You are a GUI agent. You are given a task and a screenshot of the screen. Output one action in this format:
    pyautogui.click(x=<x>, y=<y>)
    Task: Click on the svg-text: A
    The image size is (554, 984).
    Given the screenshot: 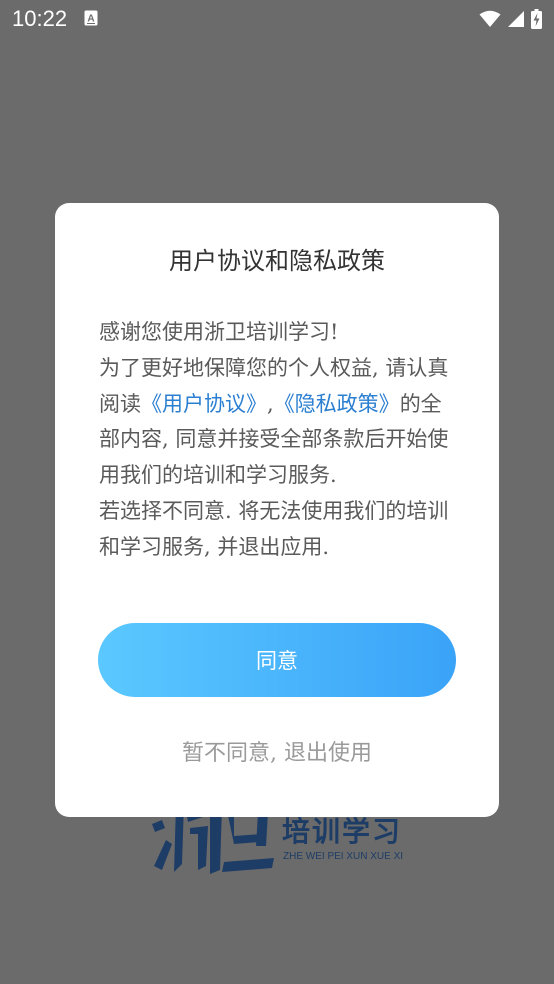 What is the action you would take?
    pyautogui.click(x=90, y=19)
    